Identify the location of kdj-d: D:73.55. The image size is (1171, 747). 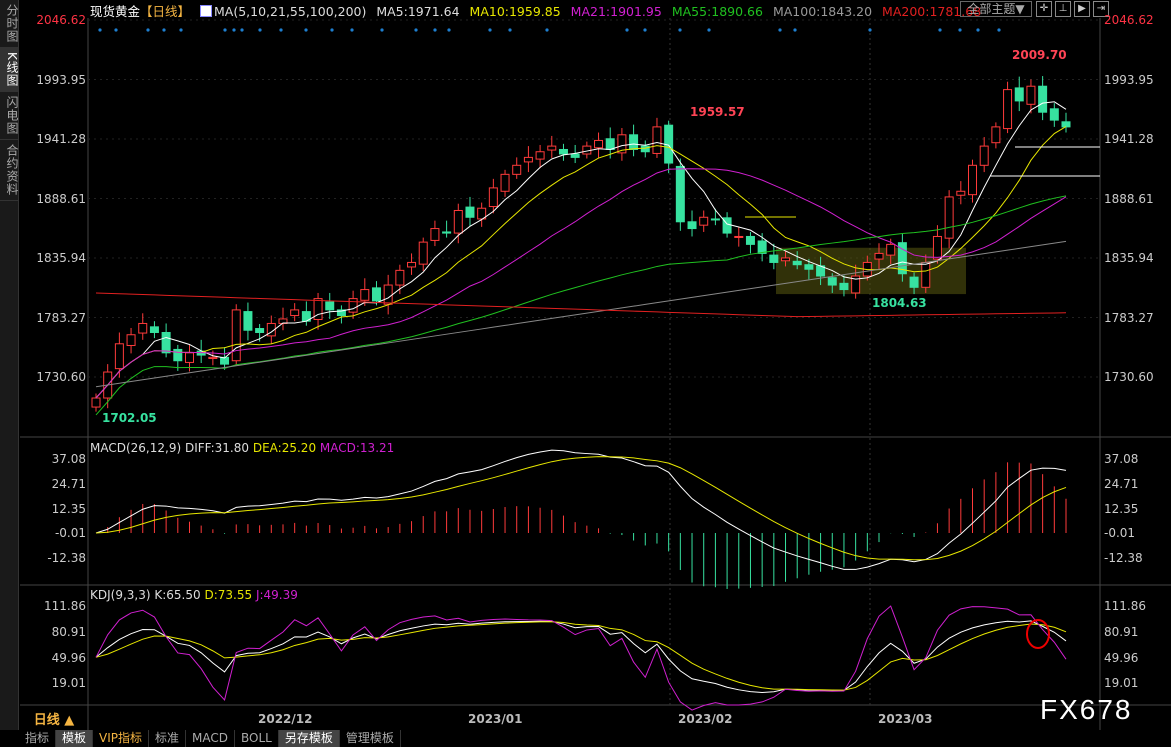
(228, 595).